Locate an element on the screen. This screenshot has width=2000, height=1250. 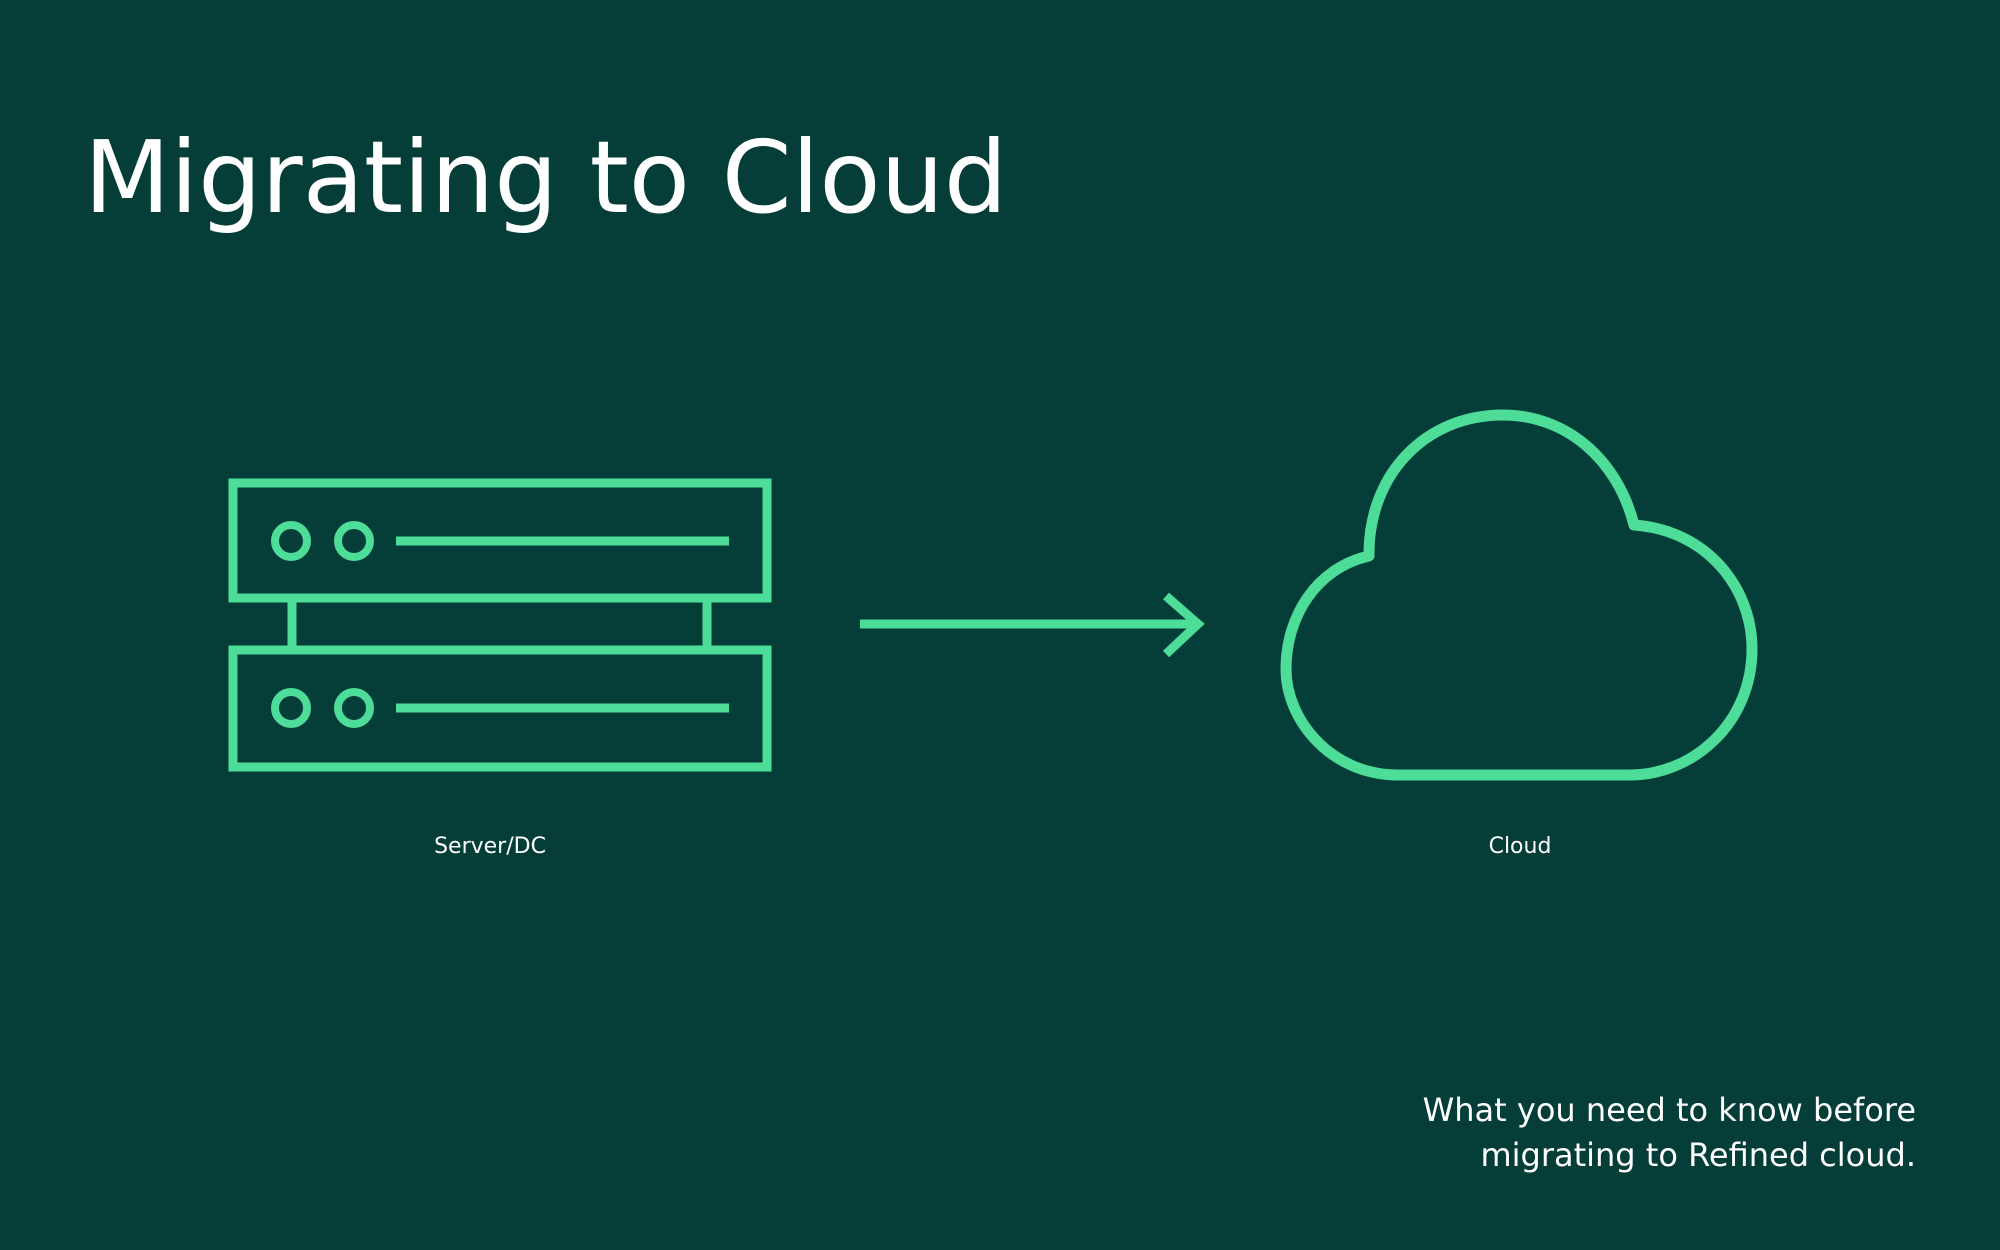
tagline-line-2: migrating to Refined cloud. is located at coordinates (1698, 1155).